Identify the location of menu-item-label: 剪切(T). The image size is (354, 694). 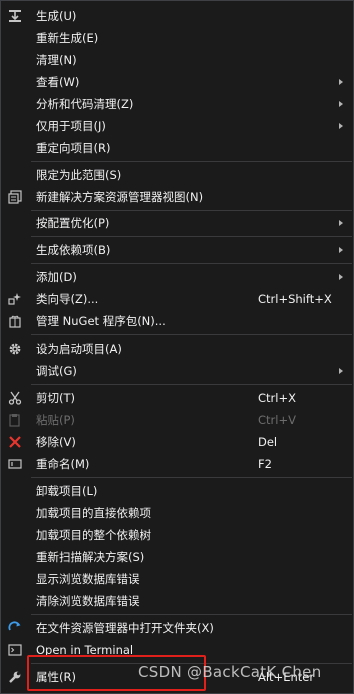
(55, 398).